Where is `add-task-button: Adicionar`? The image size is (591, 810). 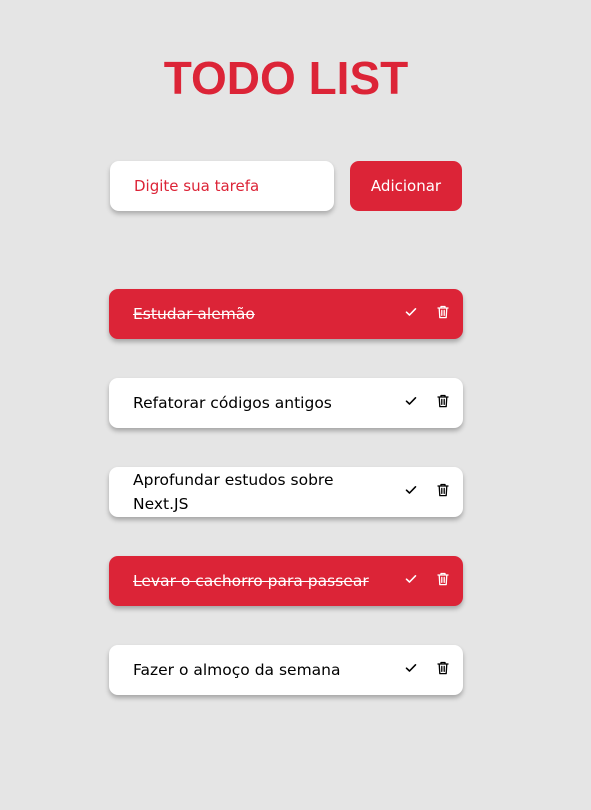 add-task-button: Adicionar is located at coordinates (406, 186).